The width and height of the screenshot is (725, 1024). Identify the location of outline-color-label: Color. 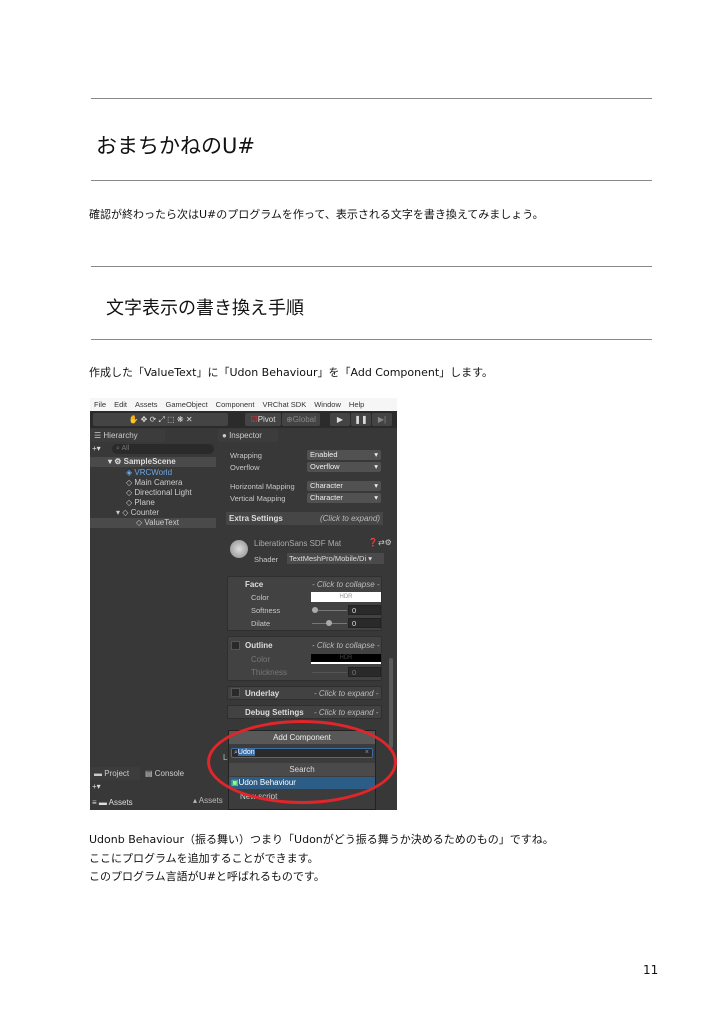
(261, 659).